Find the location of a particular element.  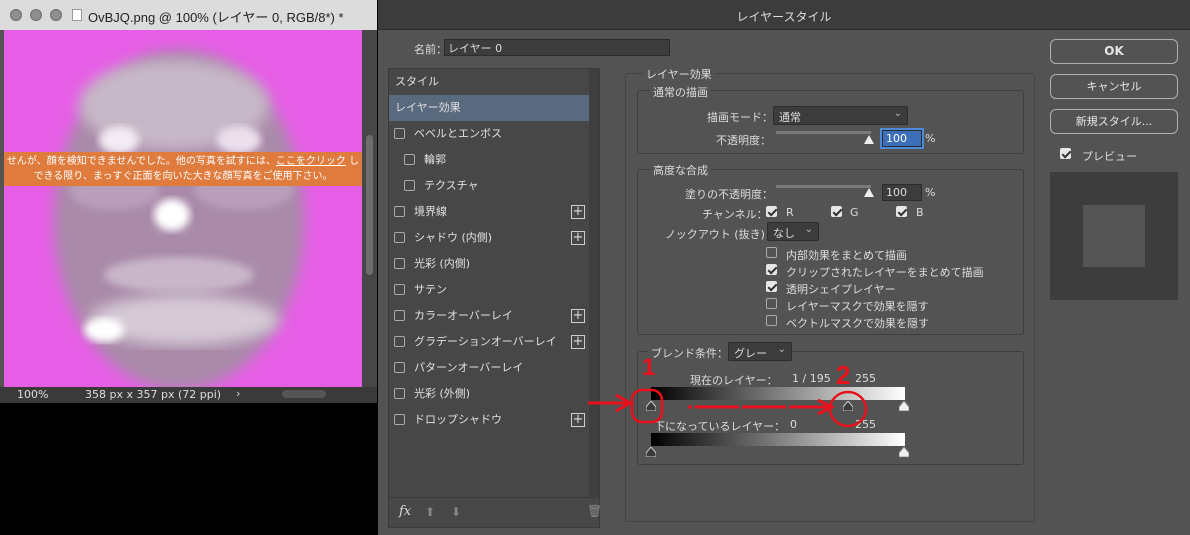

move-up-icon: ⬆ is located at coordinates (430, 512).